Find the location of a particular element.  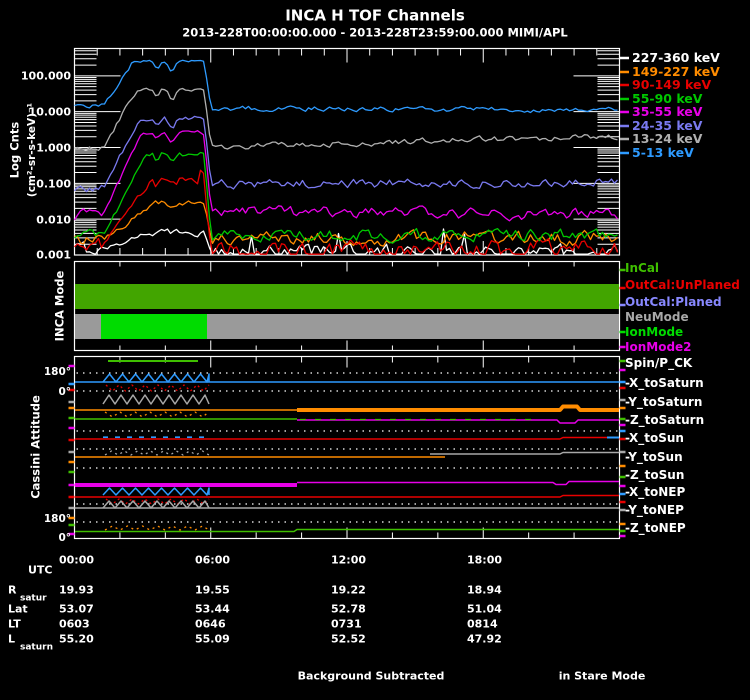

attitude-trace-X_toNEP is located at coordinates (347, 496).